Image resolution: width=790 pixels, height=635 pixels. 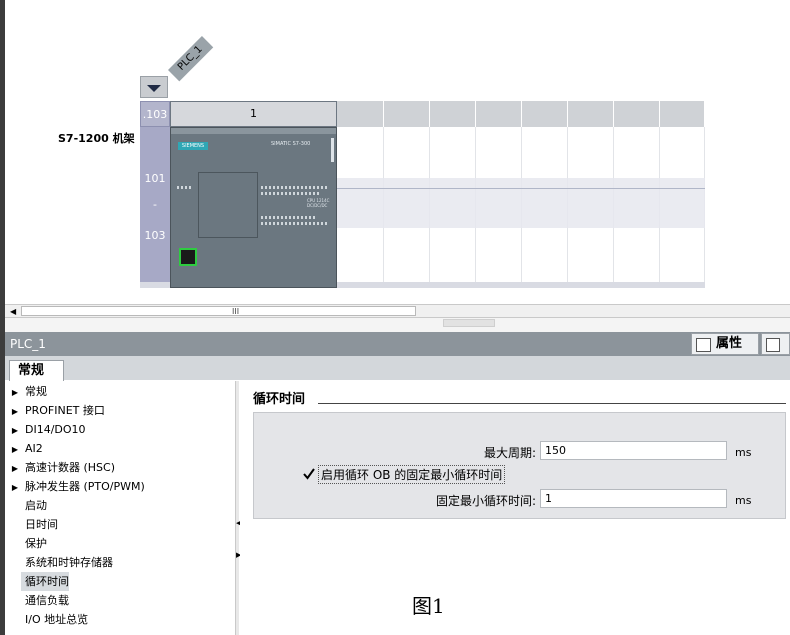 What do you see at coordinates (193, 146) in the screenshot?
I see `cpu-brand: SIEMENS` at bounding box center [193, 146].